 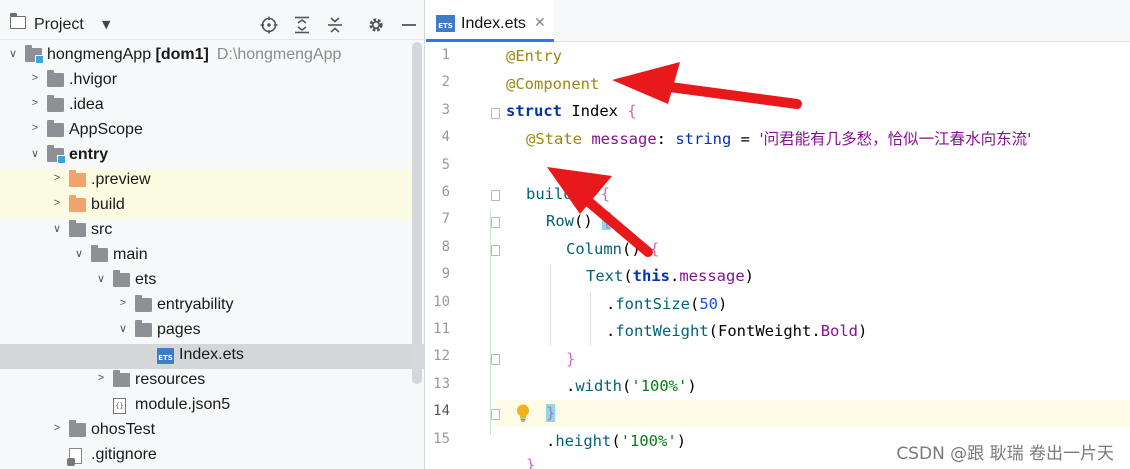 I want to click on line-number: 3, so click(x=438, y=110).